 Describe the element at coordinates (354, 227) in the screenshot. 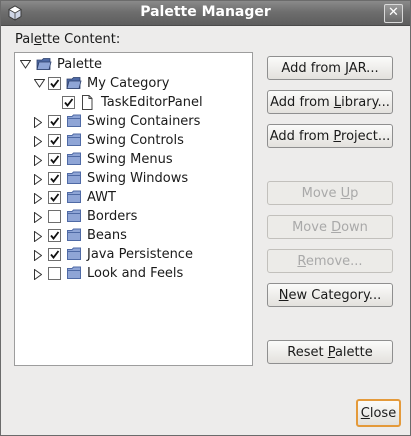

I see `move-down-button-post: own` at that location.